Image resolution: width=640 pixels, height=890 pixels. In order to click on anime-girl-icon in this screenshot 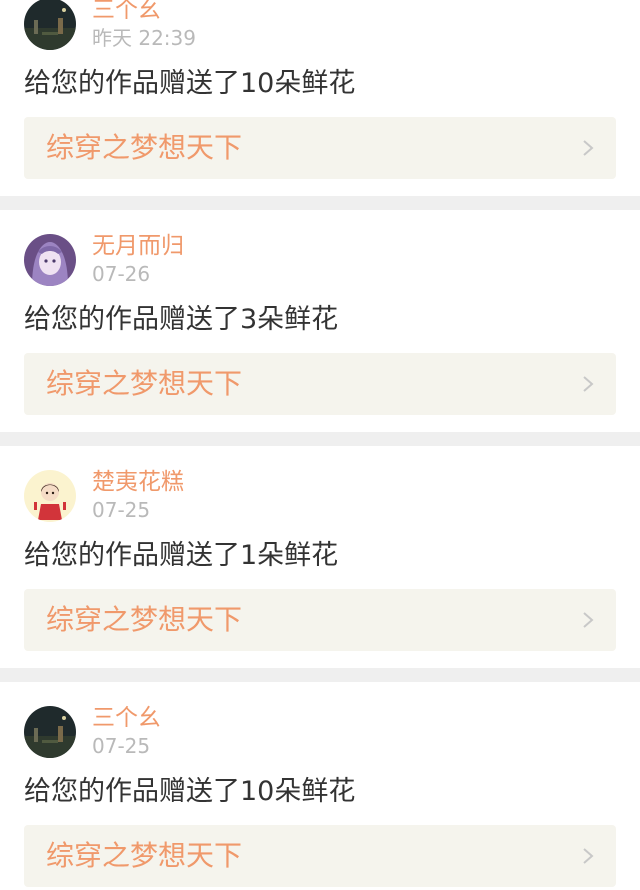, I will do `click(50, 260)`.